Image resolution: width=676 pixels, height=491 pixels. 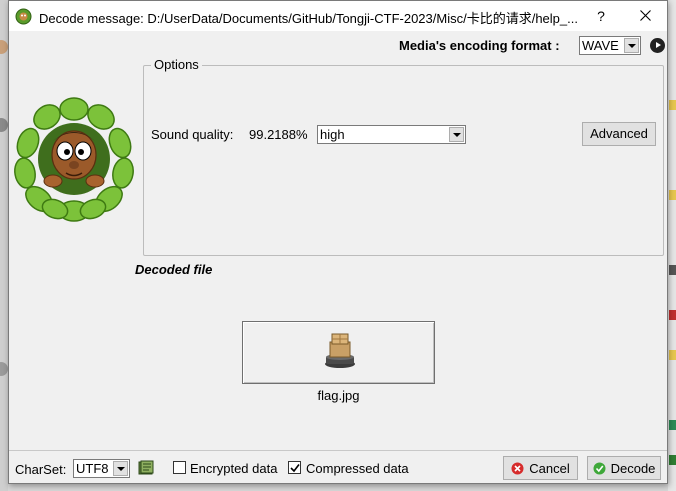 What do you see at coordinates (619, 134) in the screenshot?
I see `advanced-button: Advanced` at bounding box center [619, 134].